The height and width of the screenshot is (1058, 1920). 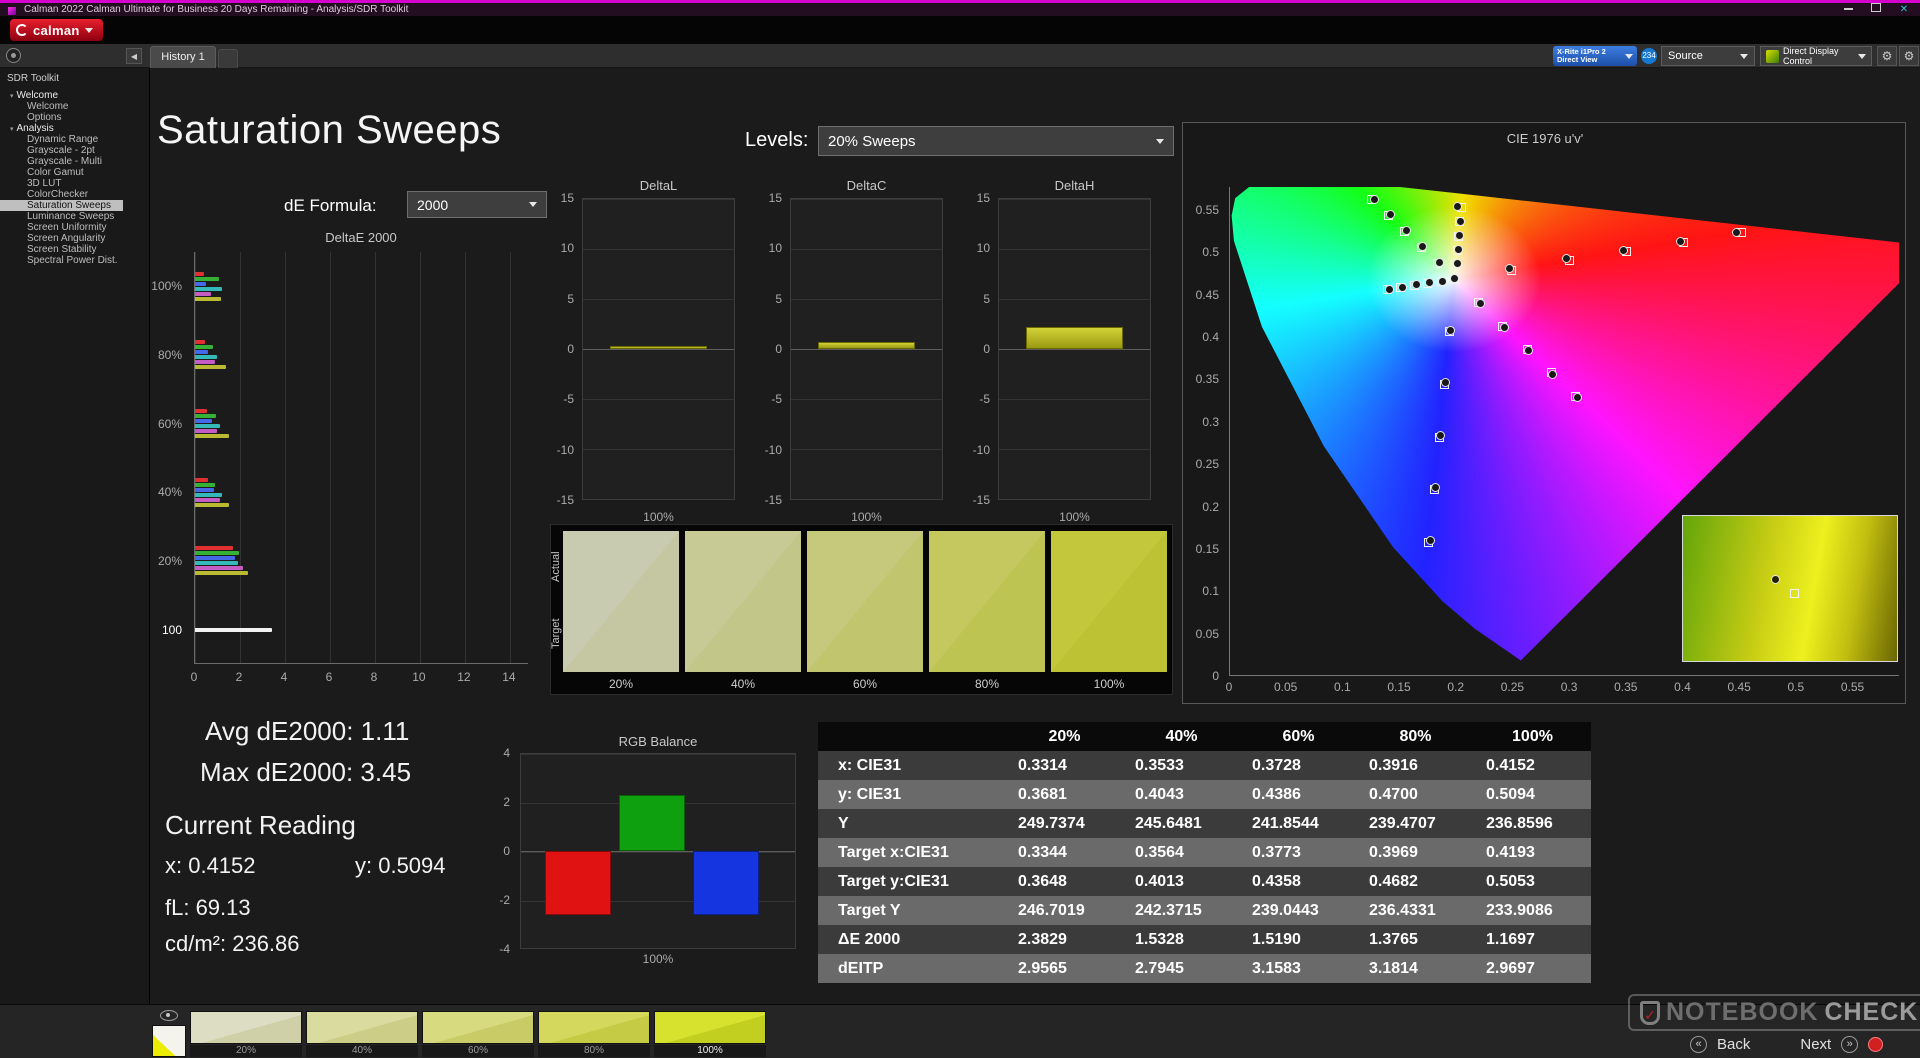 I want to click on current-fl: fL: 69.13, so click(x=208, y=907).